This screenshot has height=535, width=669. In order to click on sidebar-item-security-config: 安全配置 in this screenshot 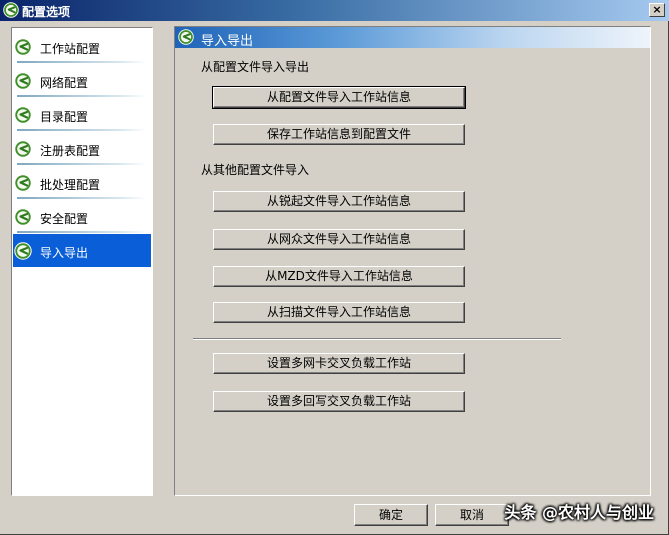, I will do `click(82, 216)`.